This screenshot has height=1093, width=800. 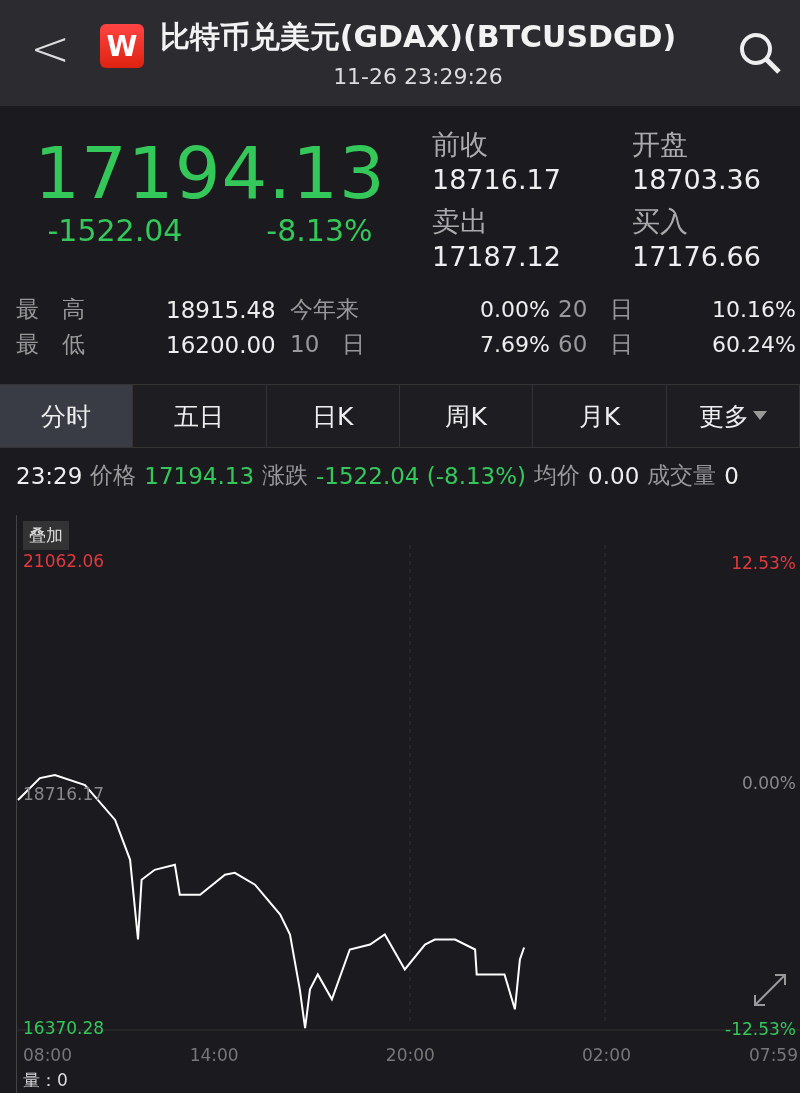 What do you see at coordinates (113, 475) in the screenshot?
I see `price-label: 价格` at bounding box center [113, 475].